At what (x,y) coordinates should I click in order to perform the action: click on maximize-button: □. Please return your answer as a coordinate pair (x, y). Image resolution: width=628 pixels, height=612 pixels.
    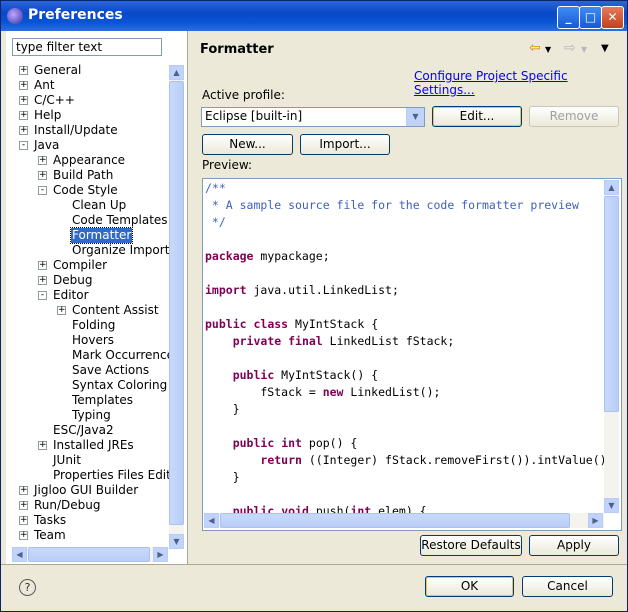
    Looking at the image, I should click on (590, 17).